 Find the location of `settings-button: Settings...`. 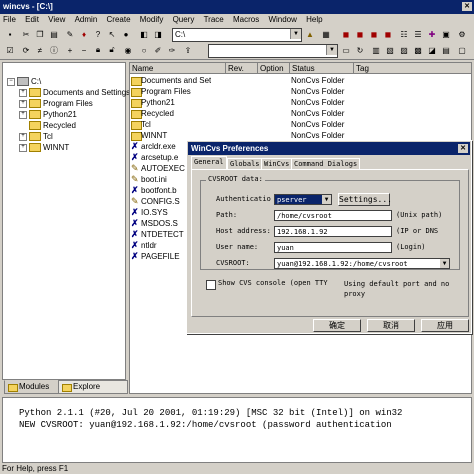

settings-button: Settings... is located at coordinates (365, 199).